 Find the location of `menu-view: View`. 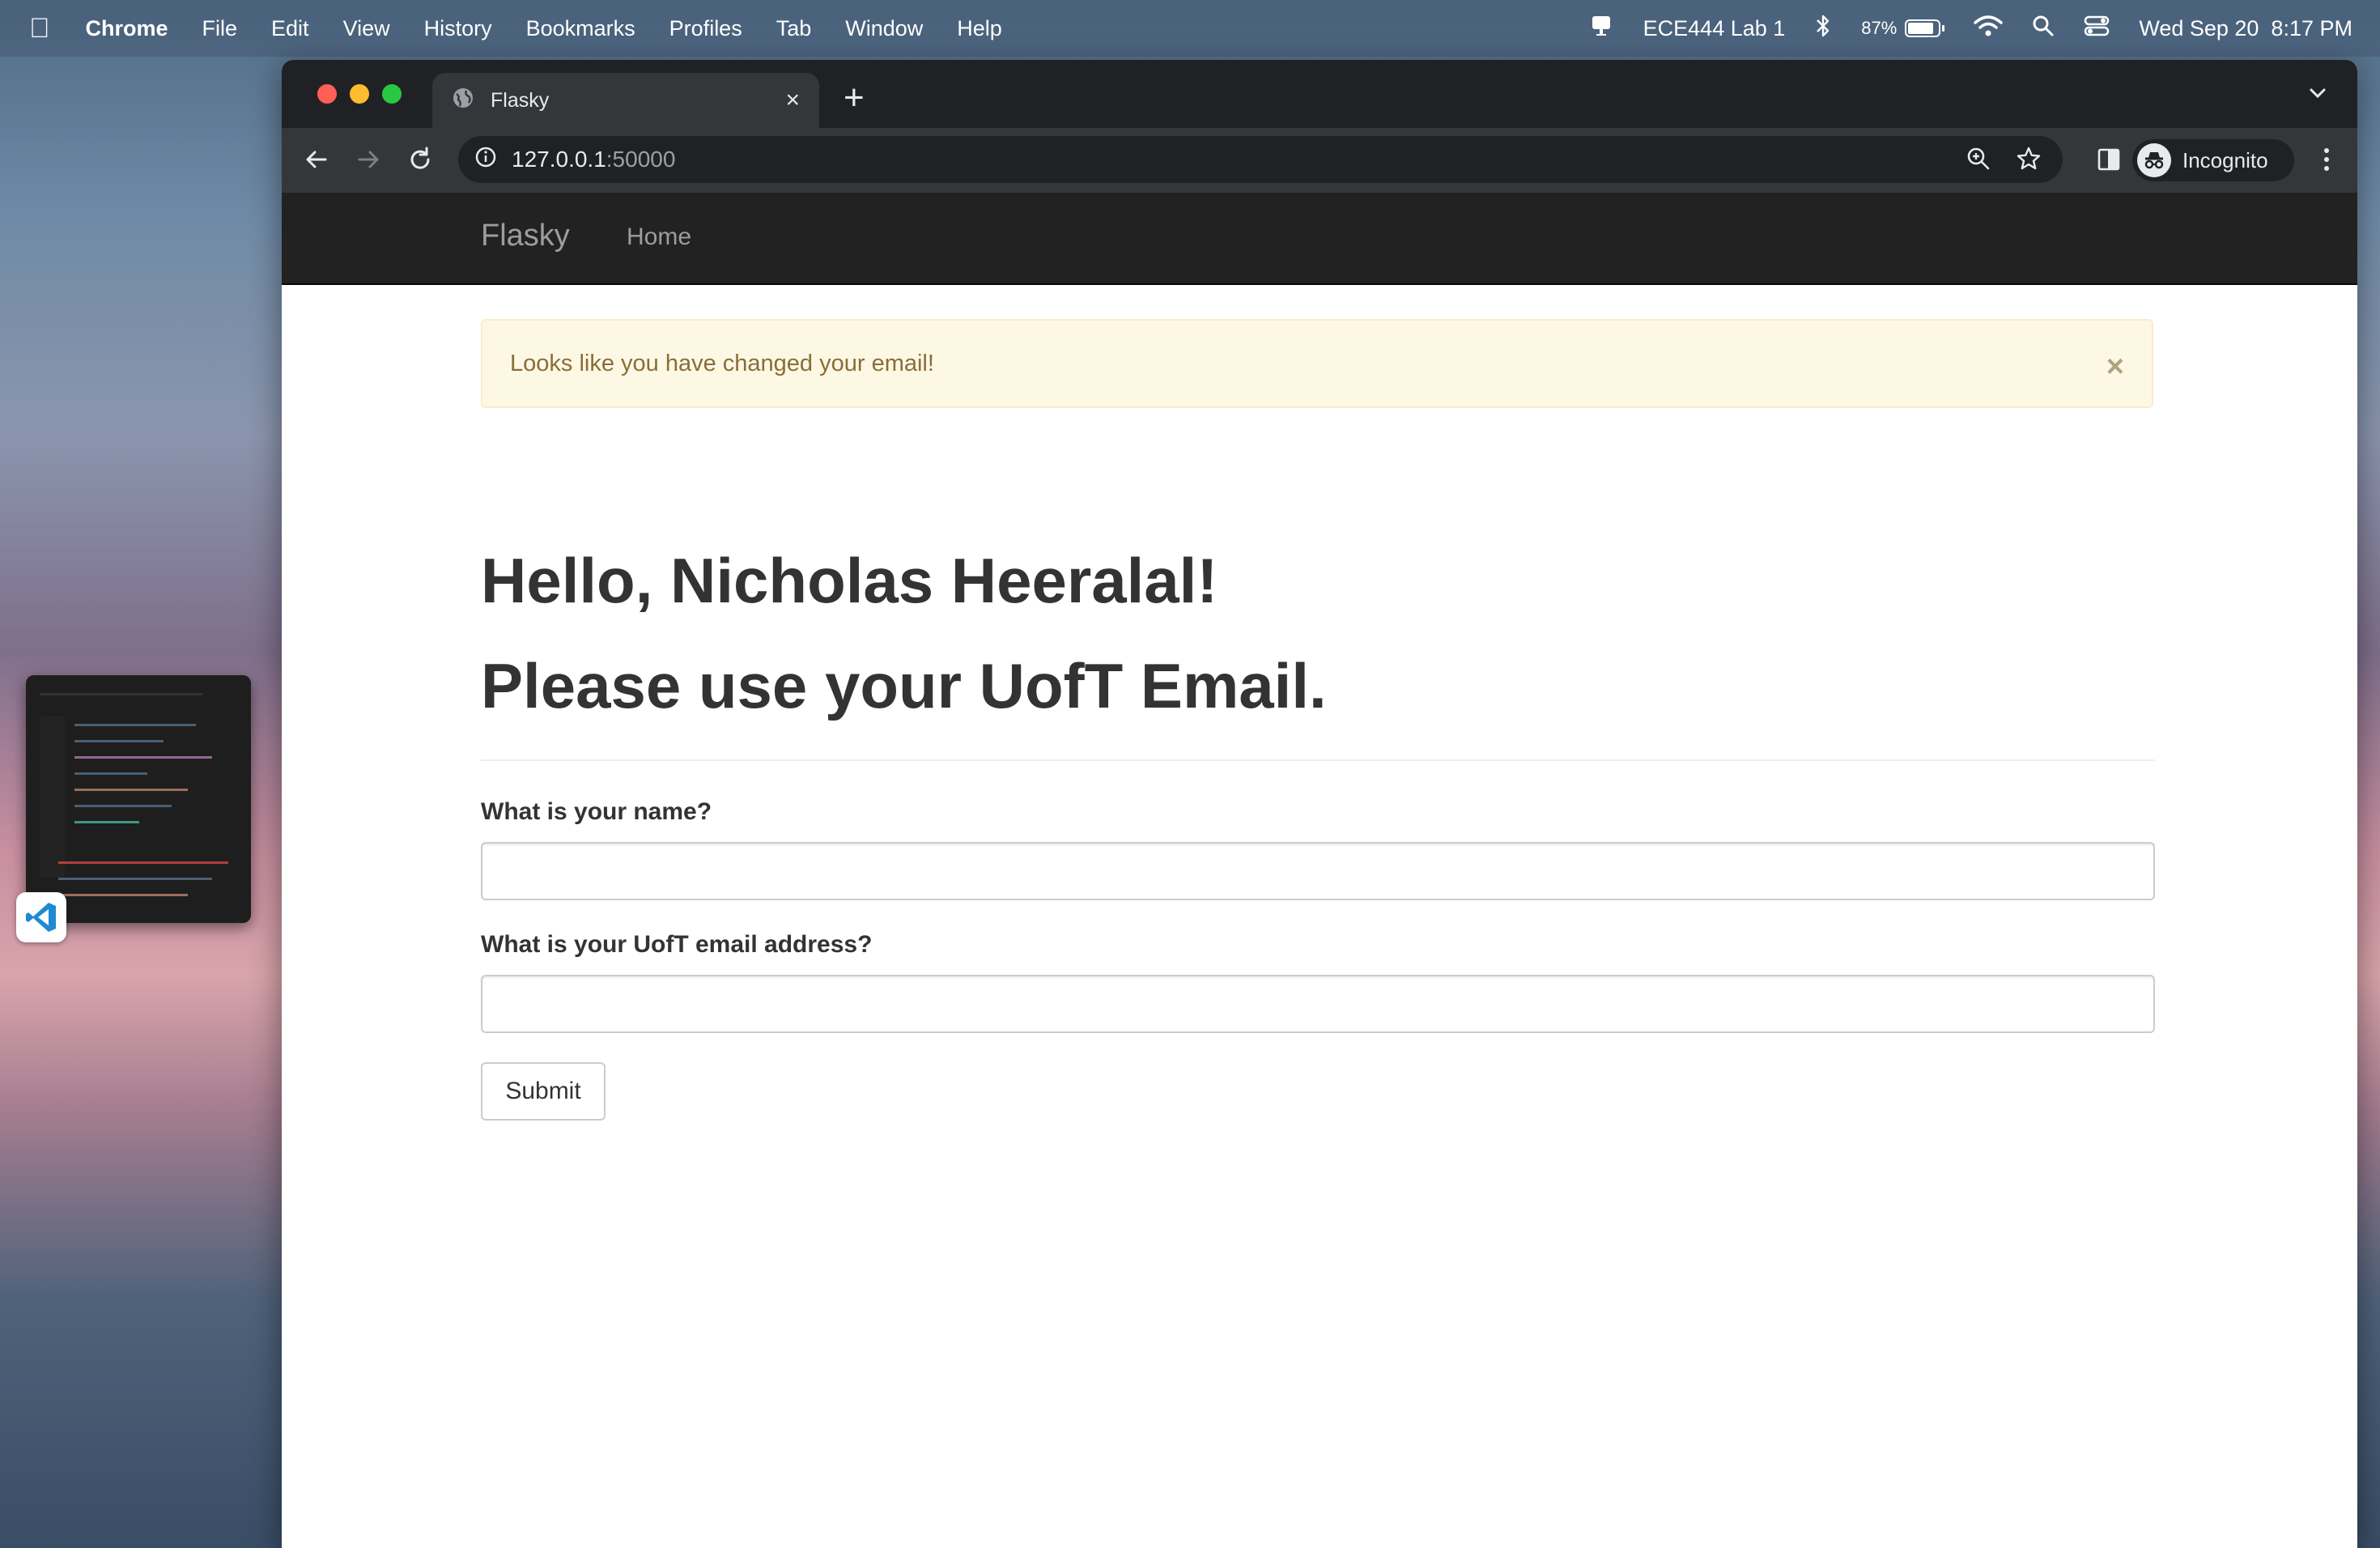

menu-view: View is located at coordinates (366, 29).